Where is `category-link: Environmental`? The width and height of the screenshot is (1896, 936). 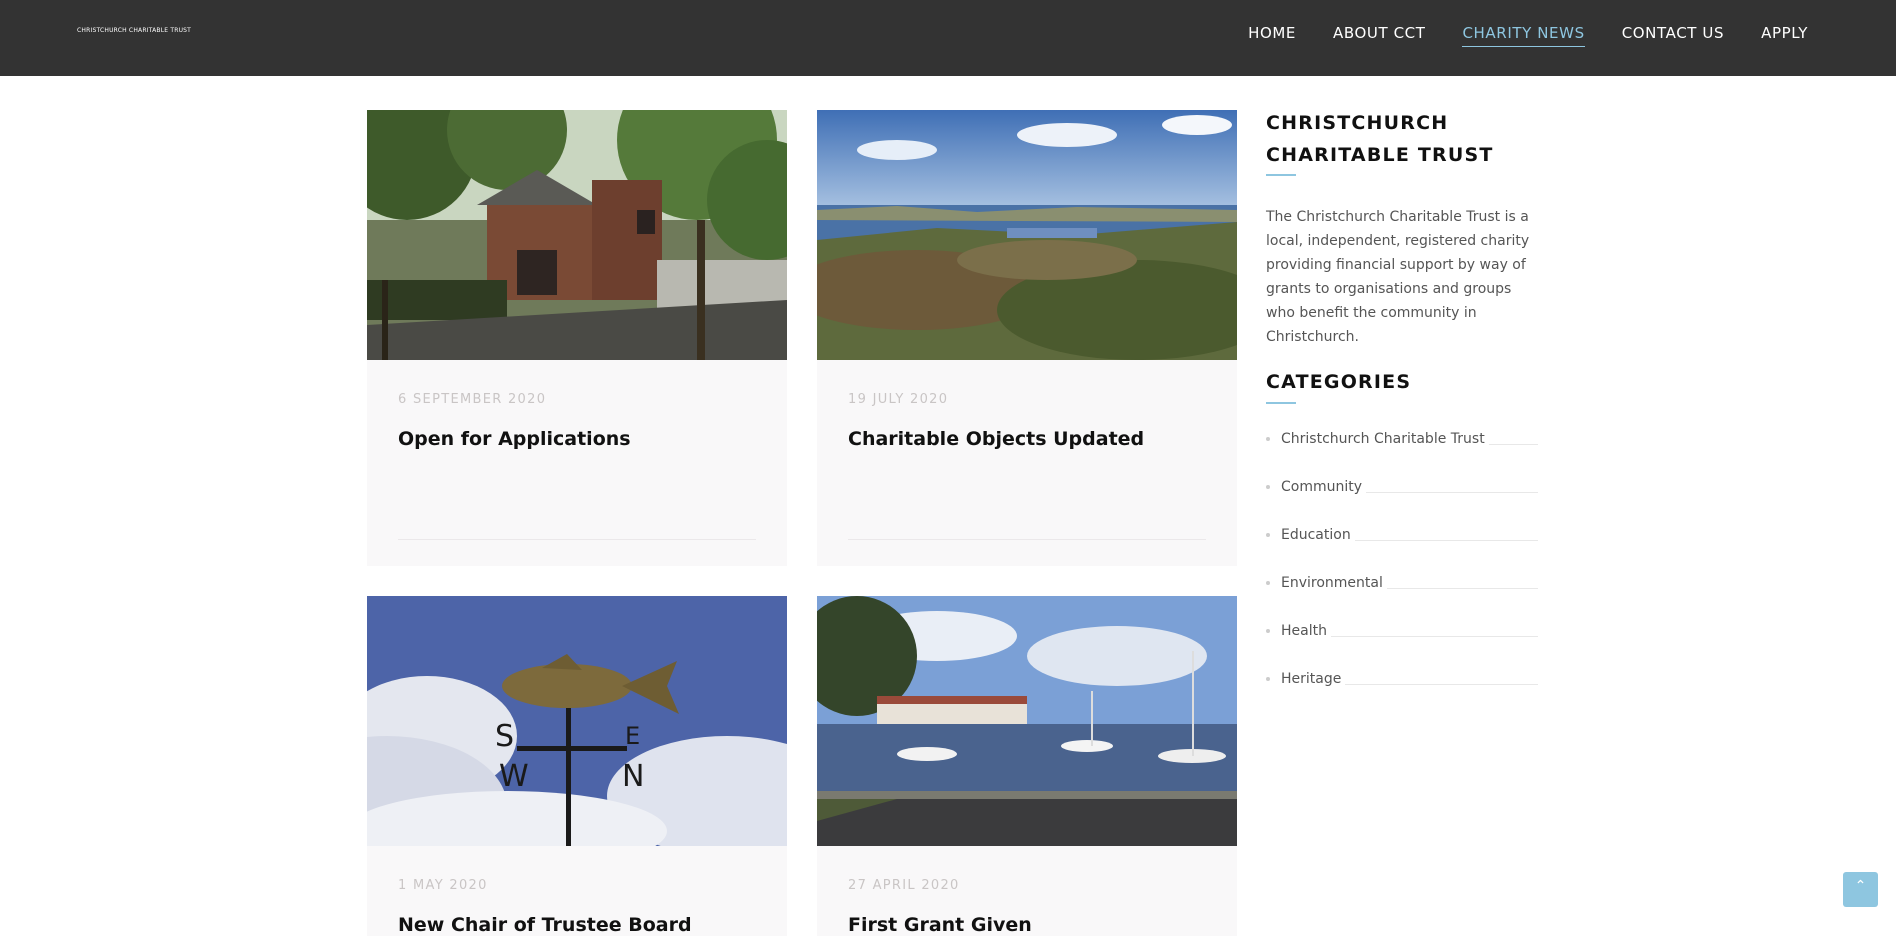 category-link: Environmental is located at coordinates (1334, 583).